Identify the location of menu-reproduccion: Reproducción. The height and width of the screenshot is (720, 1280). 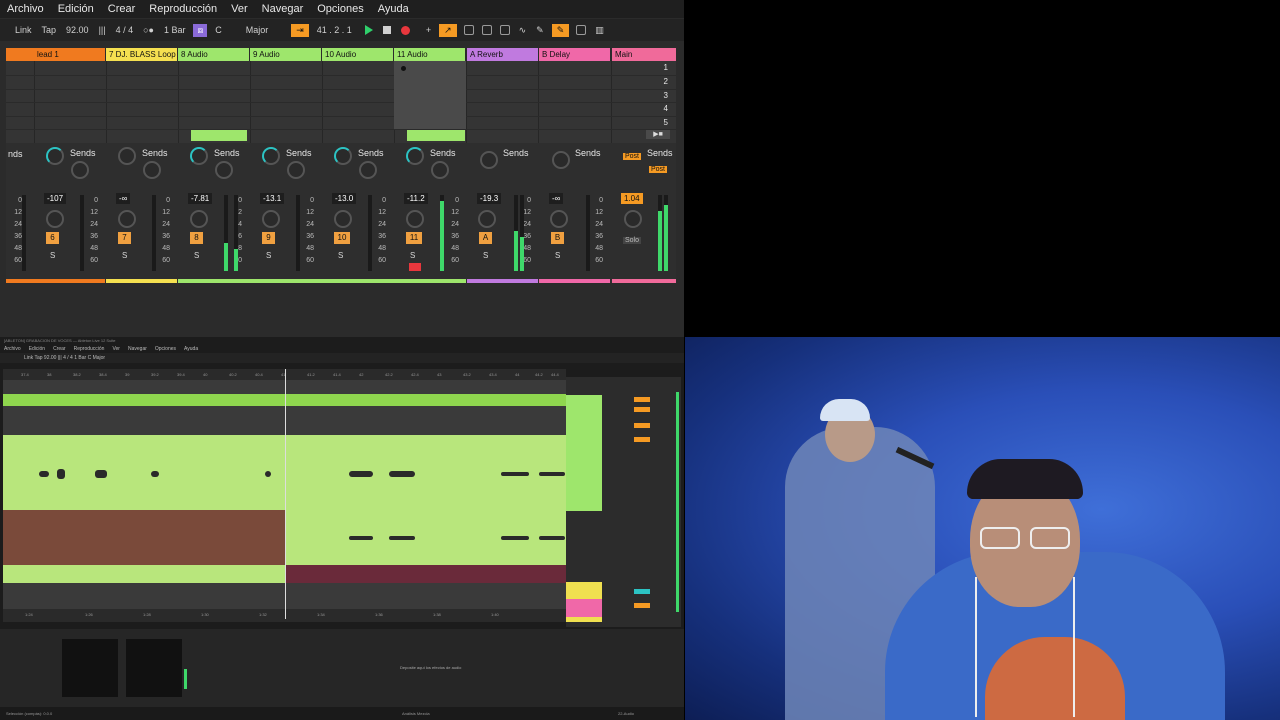
(183, 9).